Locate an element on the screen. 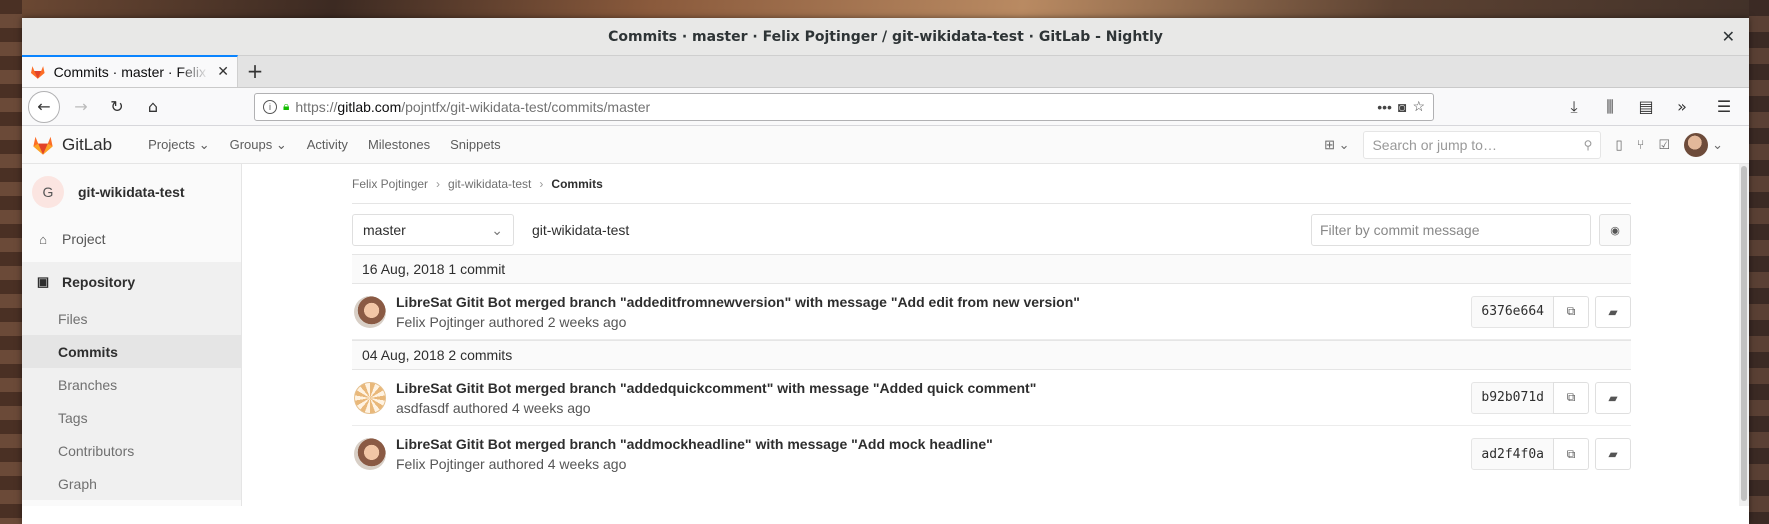 This screenshot has width=1769, height=524. sidebar-sub-tags: Tags is located at coordinates (131, 417).